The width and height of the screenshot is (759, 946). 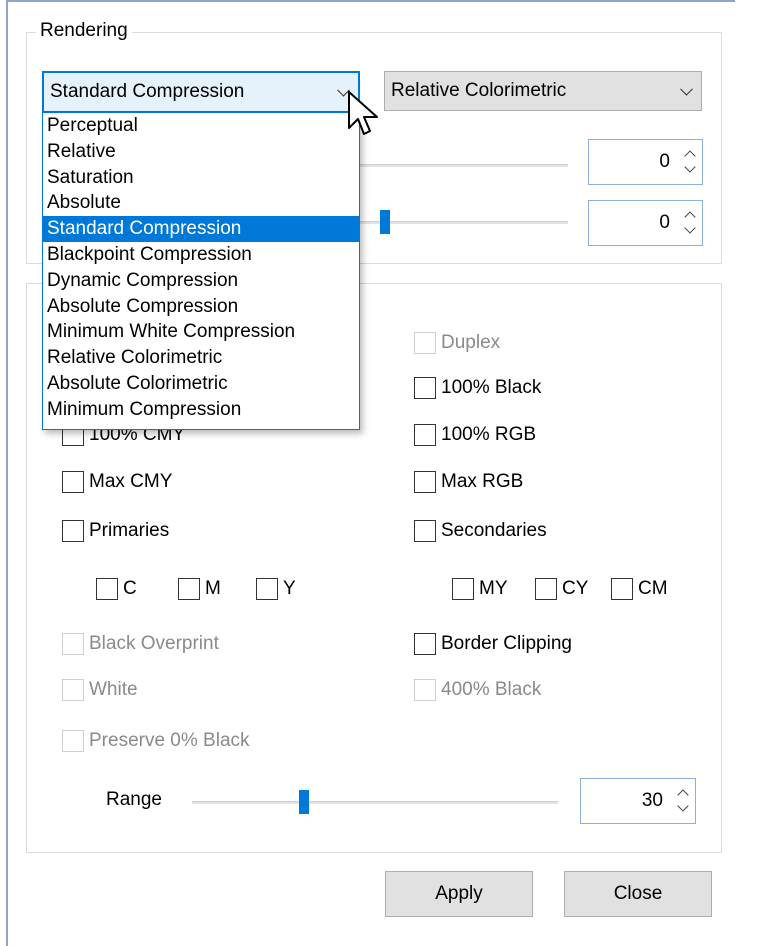 I want to click on max-rgb-checkbox: Max RGB, so click(x=468, y=482).